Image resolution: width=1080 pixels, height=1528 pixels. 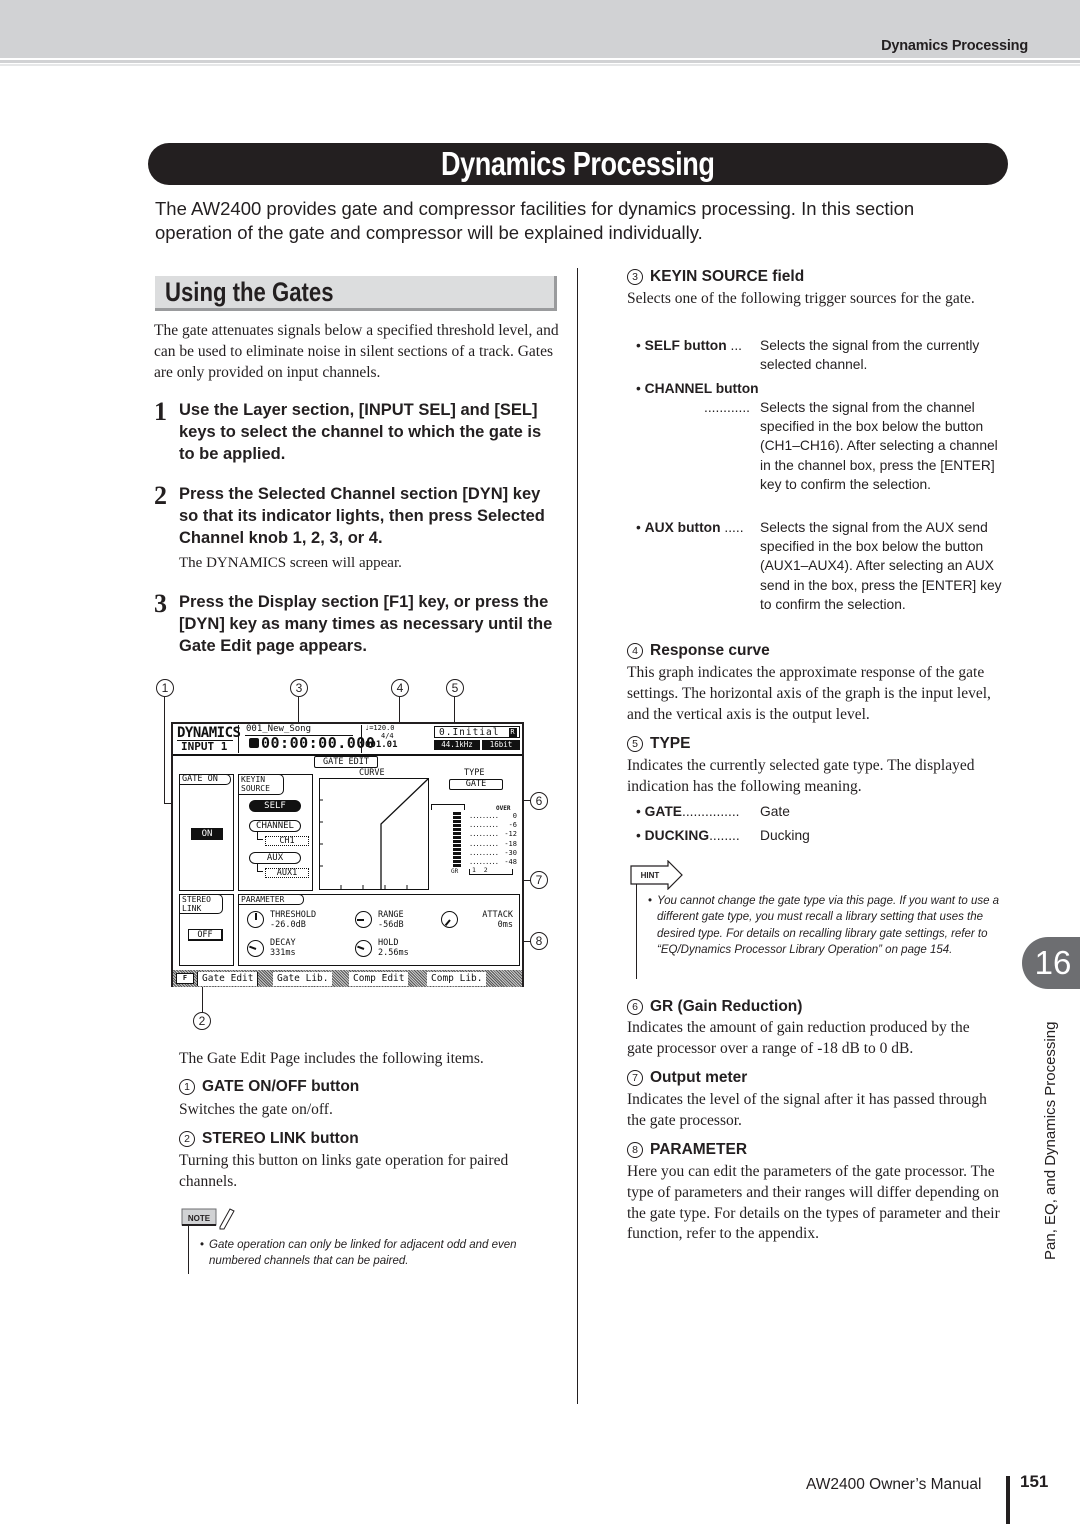 What do you see at coordinates (199, 1218) in the screenshot?
I see `note-label: NOTE` at bounding box center [199, 1218].